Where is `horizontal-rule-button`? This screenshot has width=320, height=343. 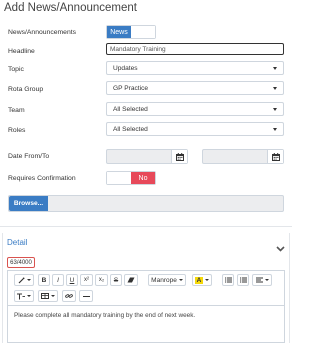 horizontal-rule-button is located at coordinates (86, 296).